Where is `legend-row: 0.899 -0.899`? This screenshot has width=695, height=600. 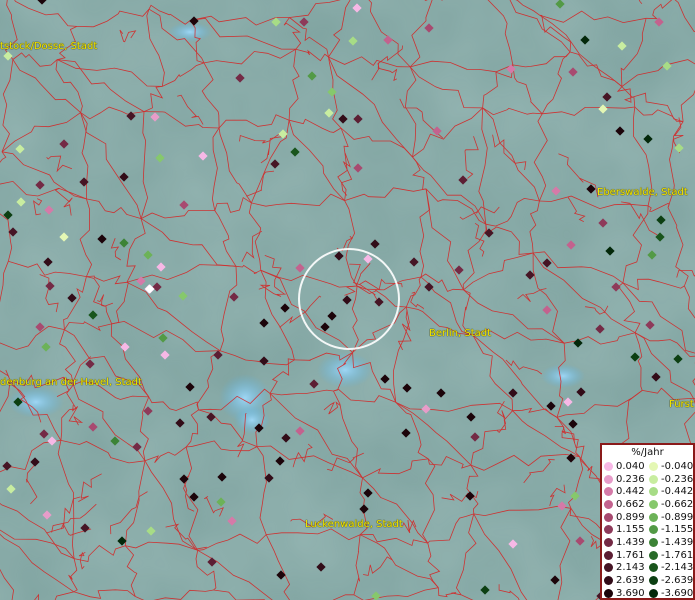 legend-row: 0.899 -0.899 is located at coordinates (647, 517).